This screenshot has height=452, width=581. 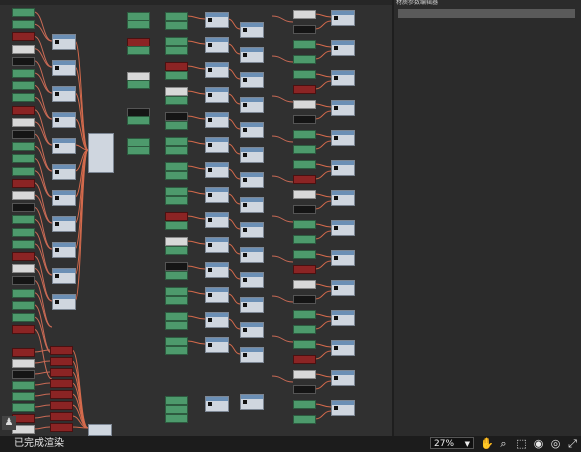 I want to click on frame-all-icon: ◎, so click(x=555, y=443).